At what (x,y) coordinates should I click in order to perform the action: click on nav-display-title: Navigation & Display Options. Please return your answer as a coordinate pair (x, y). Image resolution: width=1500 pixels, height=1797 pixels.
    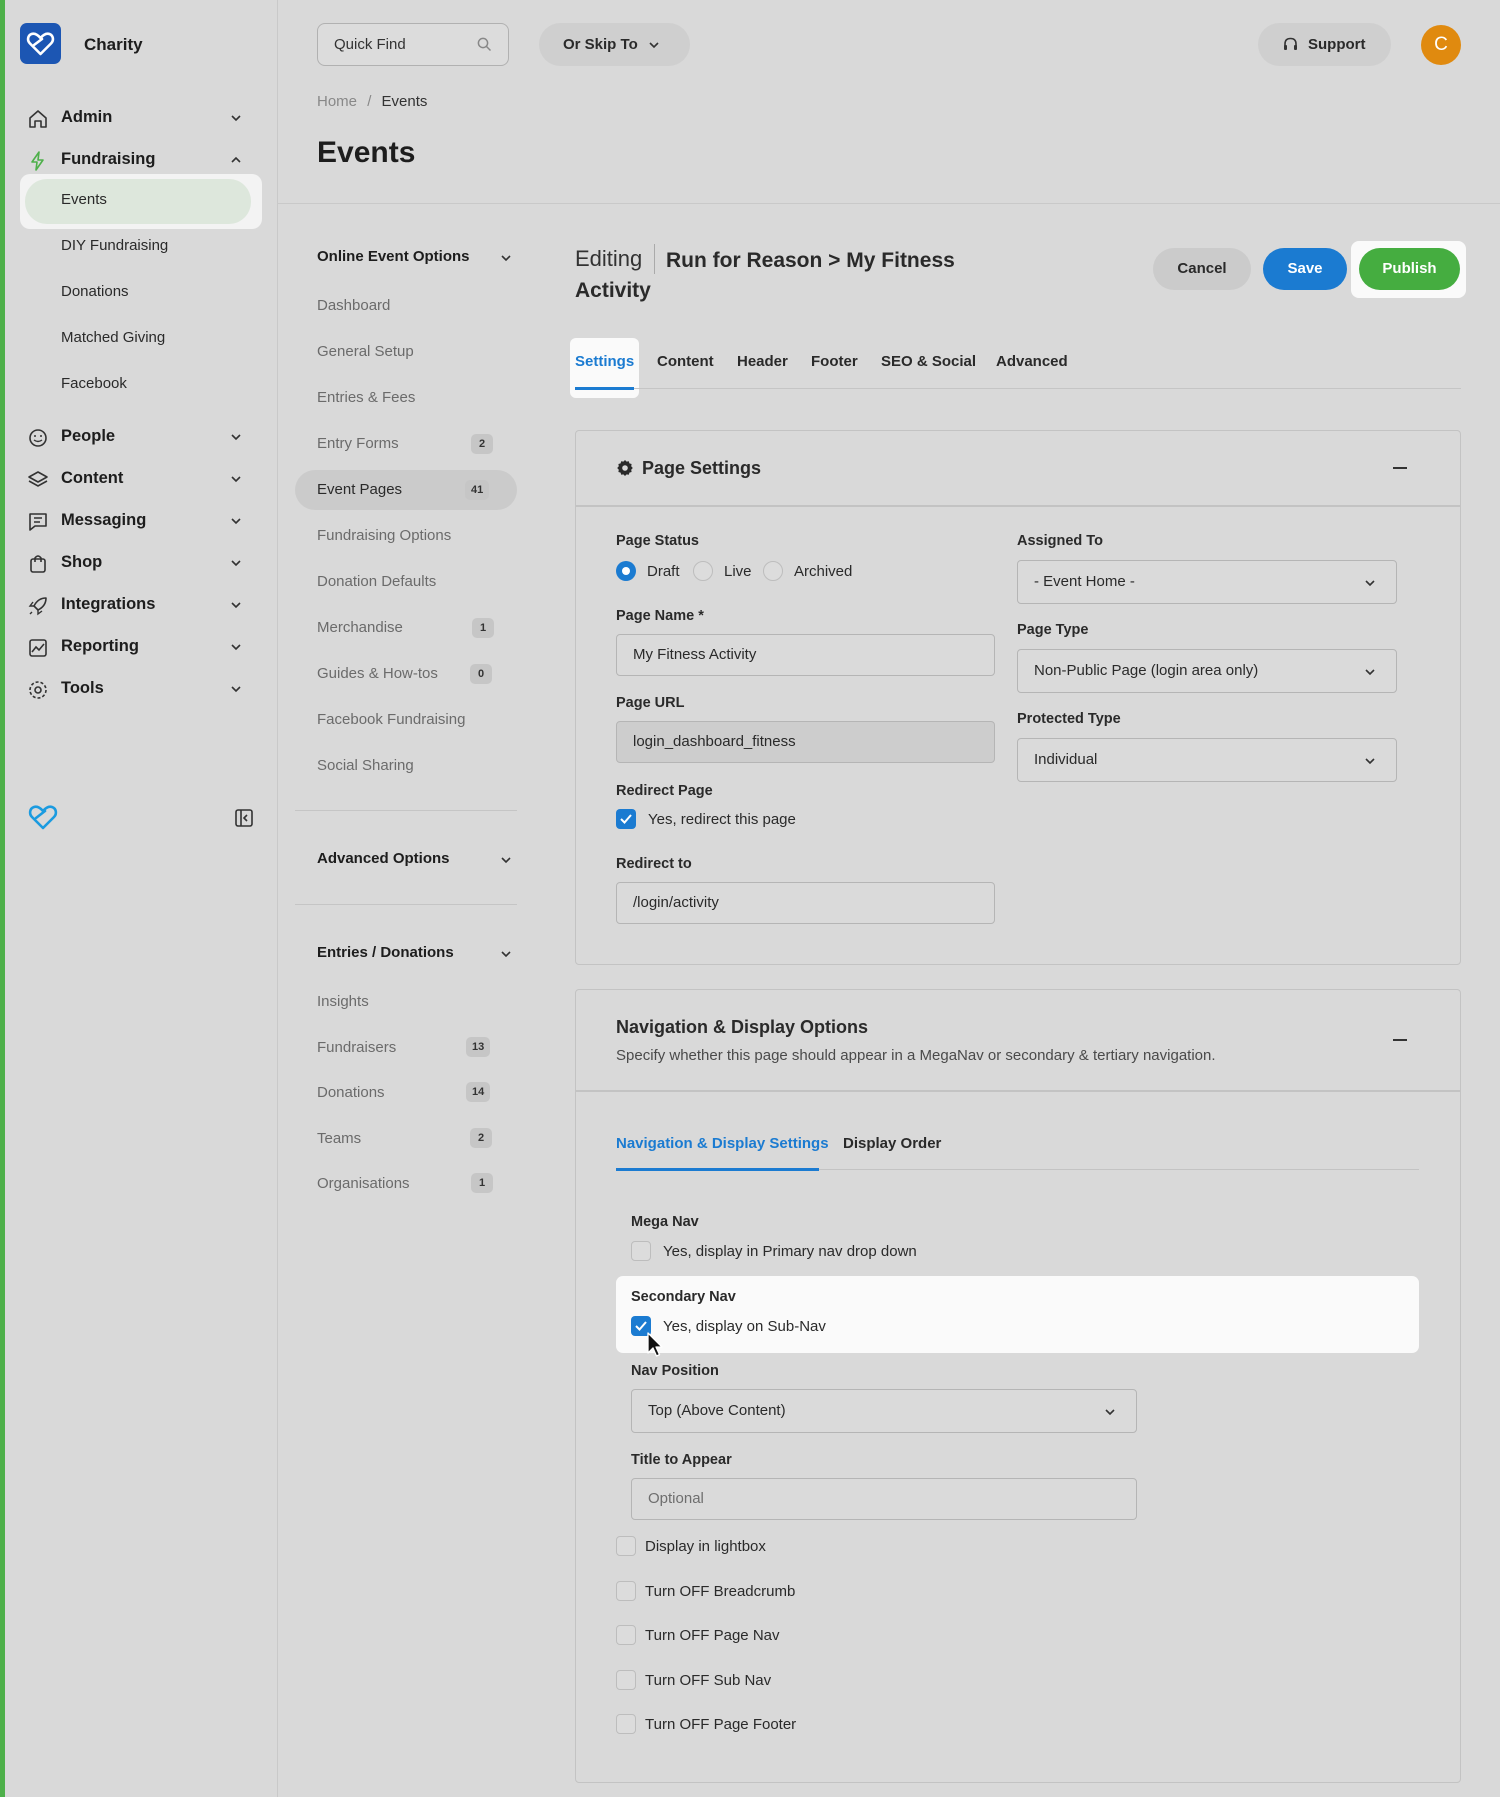
    Looking at the image, I should click on (742, 1027).